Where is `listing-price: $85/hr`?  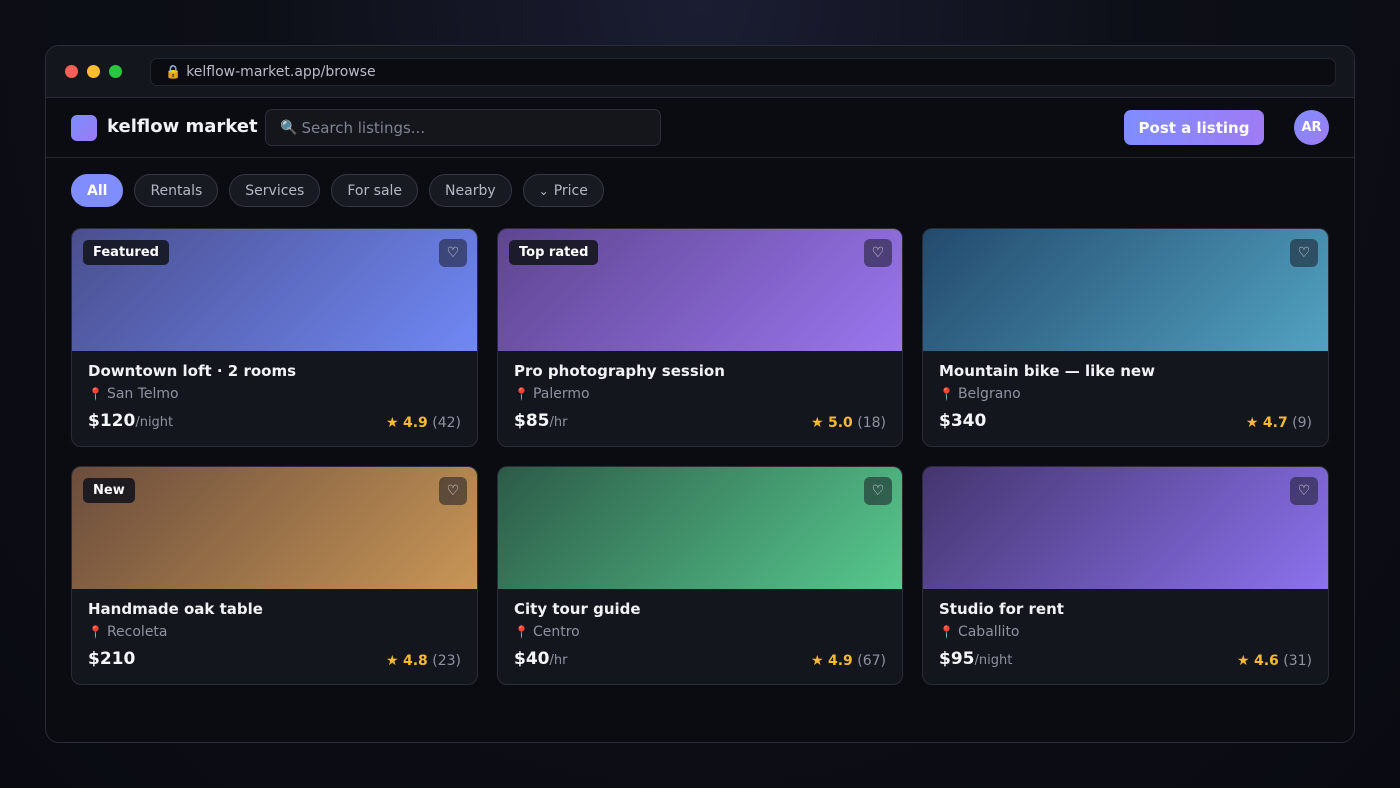
listing-price: $85/hr is located at coordinates (540, 421).